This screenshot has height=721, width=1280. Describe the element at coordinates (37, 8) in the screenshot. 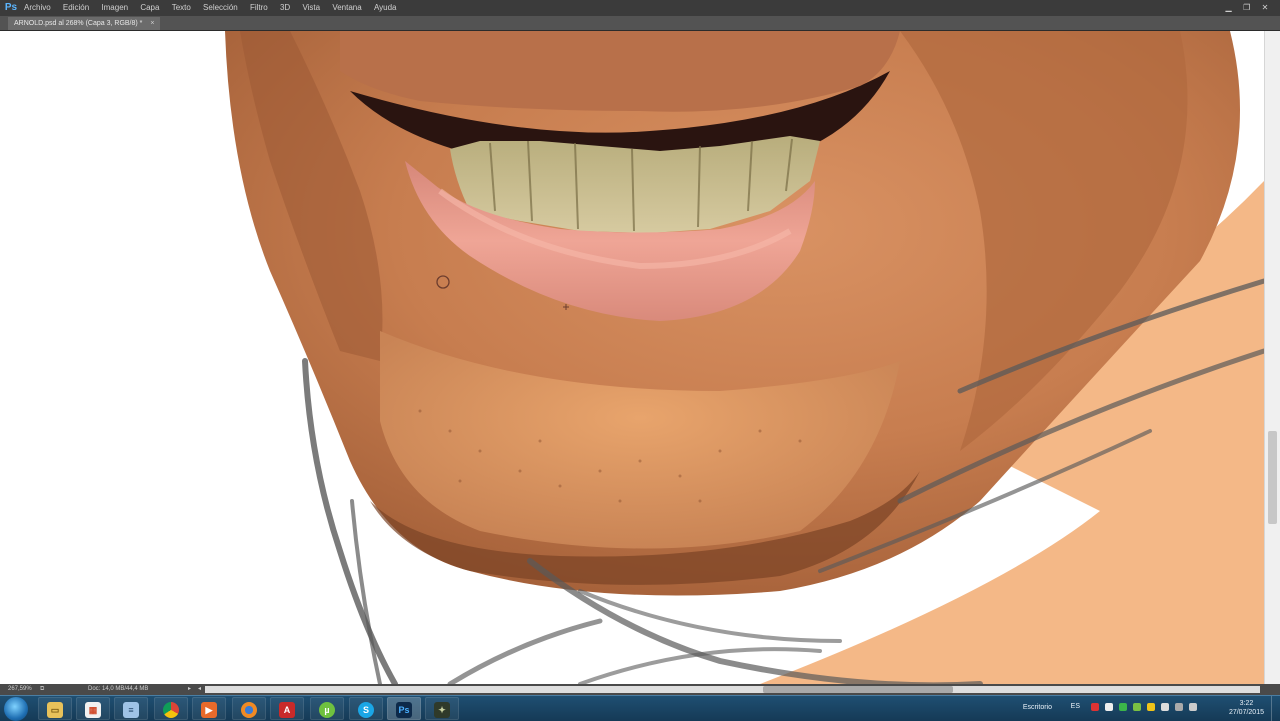

I see `menu-archivo: Archivo` at that location.